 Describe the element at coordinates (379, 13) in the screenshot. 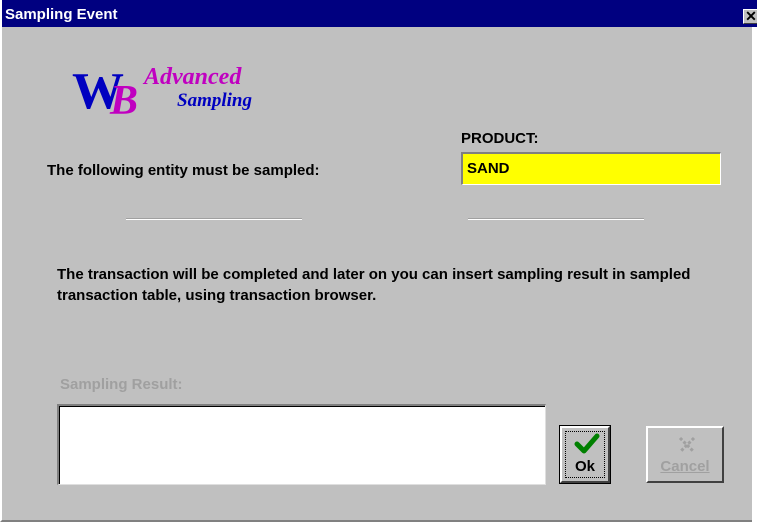

I see `title-bar: Sampling Event ✕` at that location.